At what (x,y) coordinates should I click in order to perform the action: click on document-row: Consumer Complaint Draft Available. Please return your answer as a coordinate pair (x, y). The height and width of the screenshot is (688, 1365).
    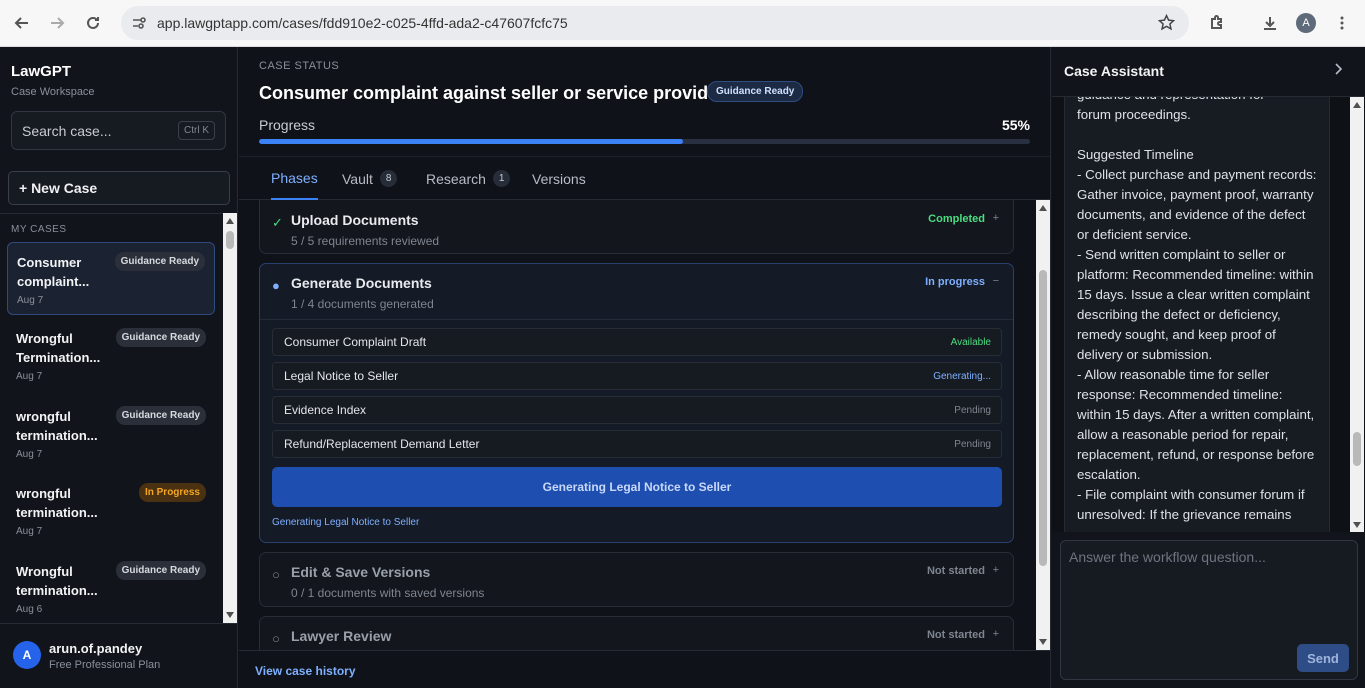
    Looking at the image, I should click on (637, 342).